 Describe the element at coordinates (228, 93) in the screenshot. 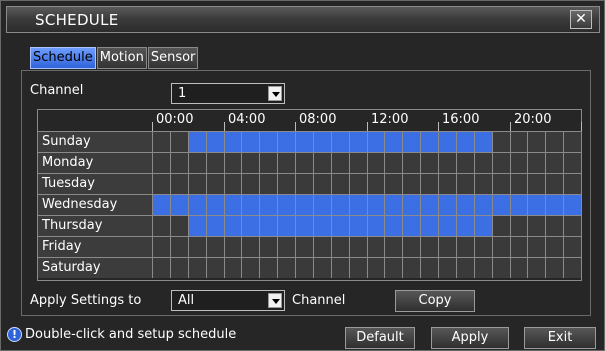

I see `channel-select: 1` at that location.